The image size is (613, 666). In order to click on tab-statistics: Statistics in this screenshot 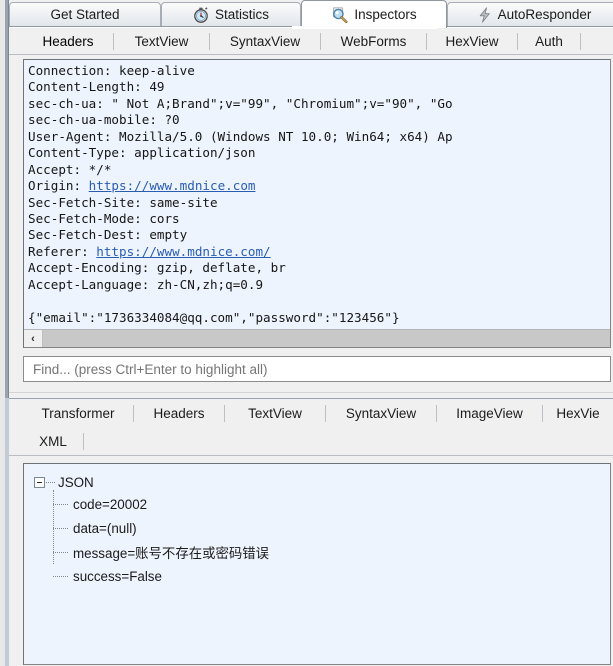, I will do `click(231, 14)`.